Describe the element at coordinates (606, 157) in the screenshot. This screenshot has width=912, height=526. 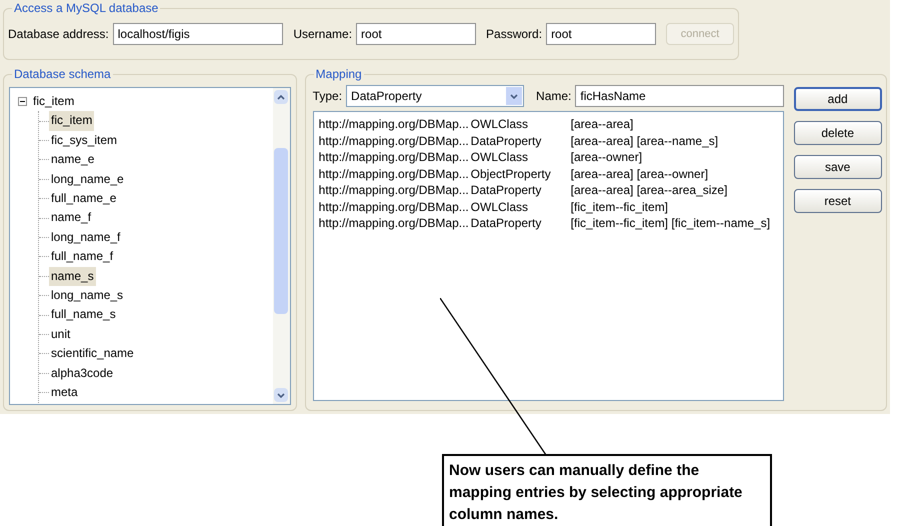
I see `mapping-columns: [area--owner]` at that location.